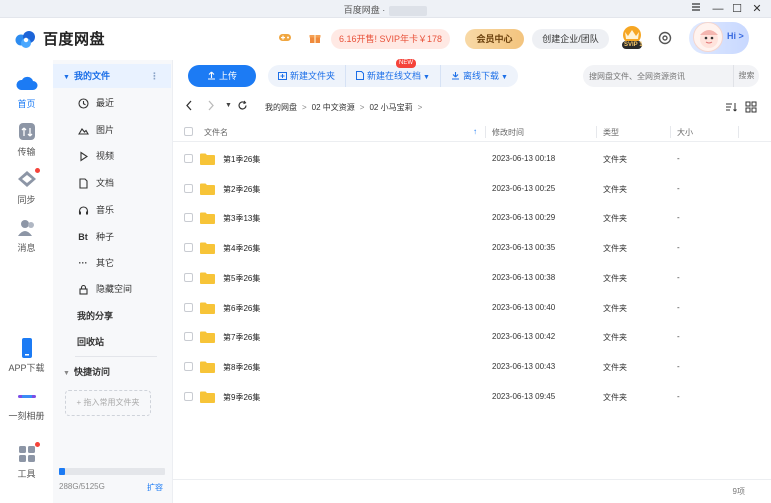 The height and width of the screenshot is (503, 771). Describe the element at coordinates (108, 403) in the screenshot. I see `drop-folder-zone: + 拖入常用文件夹` at that location.